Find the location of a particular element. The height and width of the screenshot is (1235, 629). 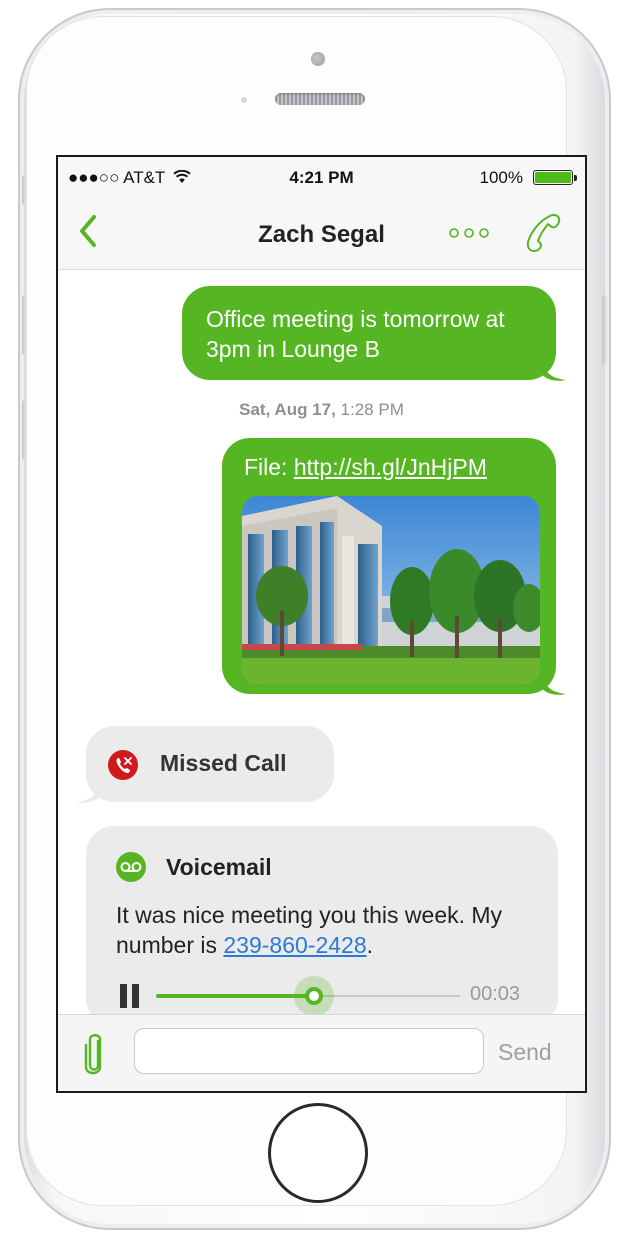

composer-bar: Send is located at coordinates (321, 1052).